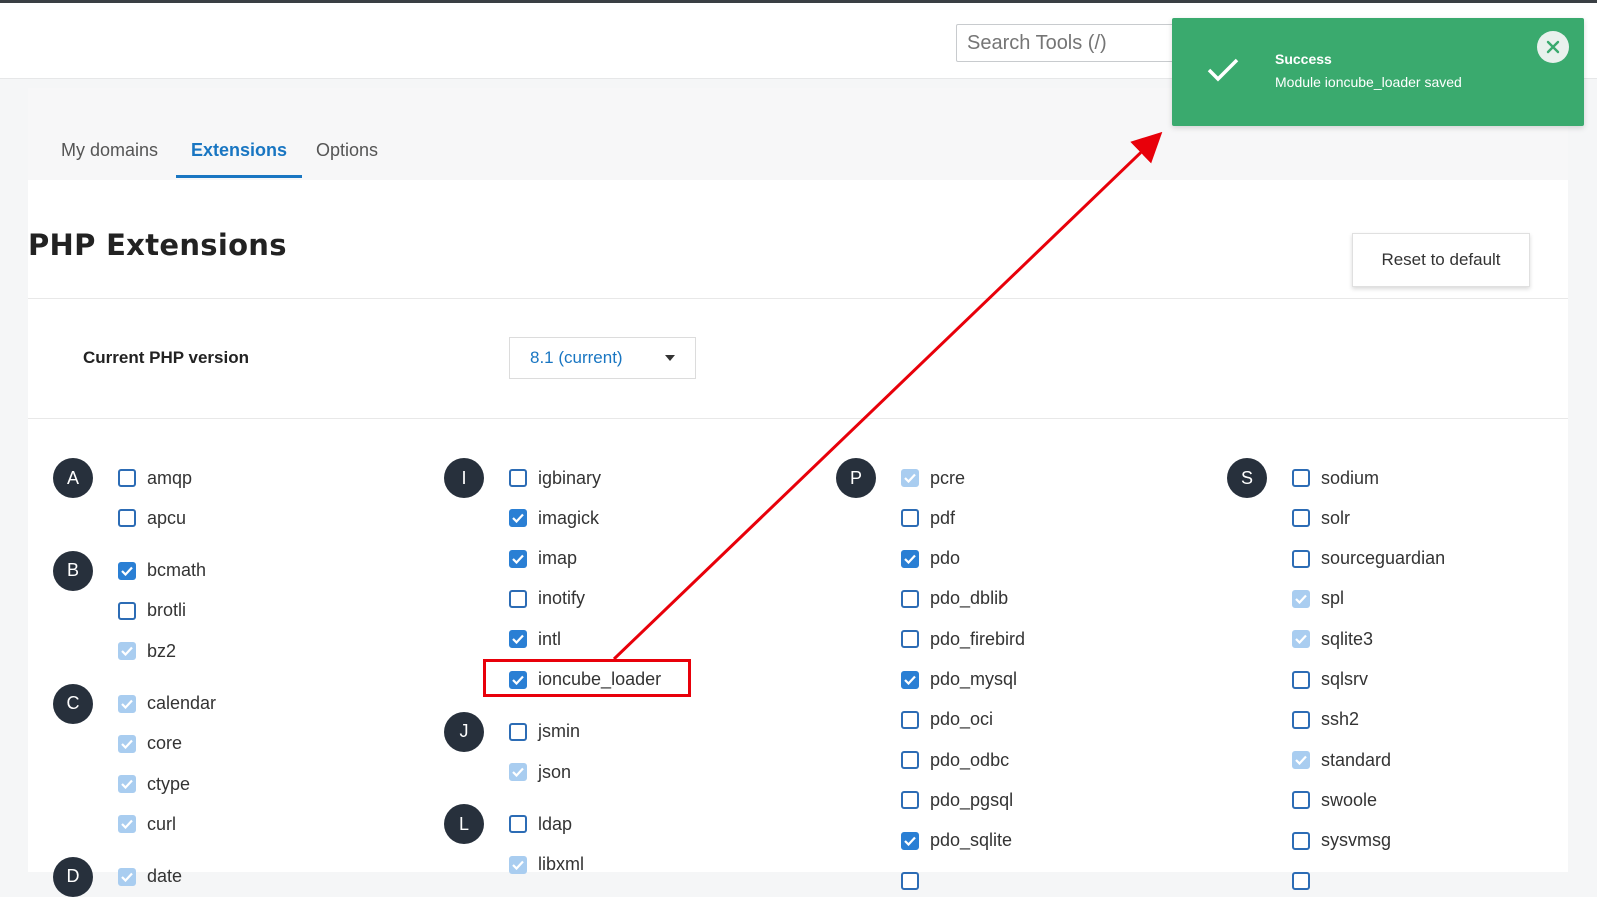  I want to click on extension-label: imap, so click(558, 558).